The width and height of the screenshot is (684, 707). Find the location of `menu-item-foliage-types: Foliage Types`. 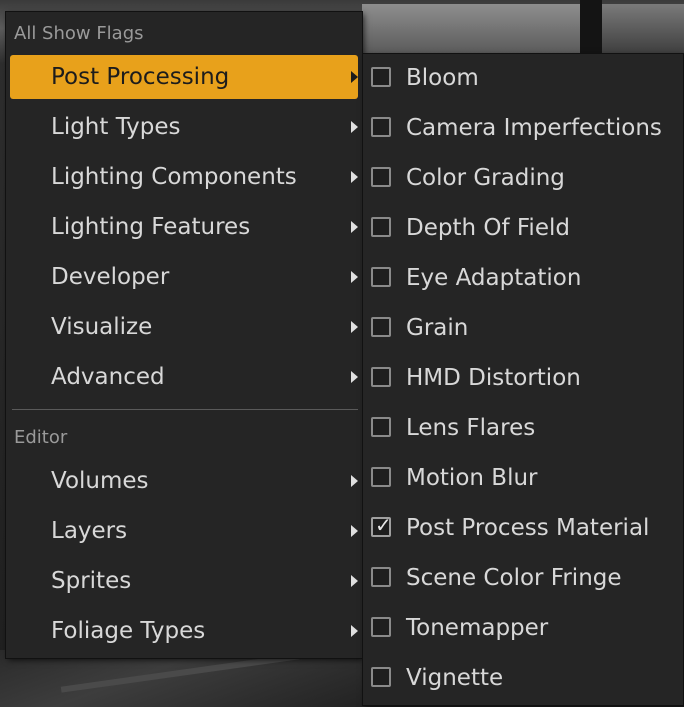

menu-item-foliage-types: Foliage Types is located at coordinates (184, 631).